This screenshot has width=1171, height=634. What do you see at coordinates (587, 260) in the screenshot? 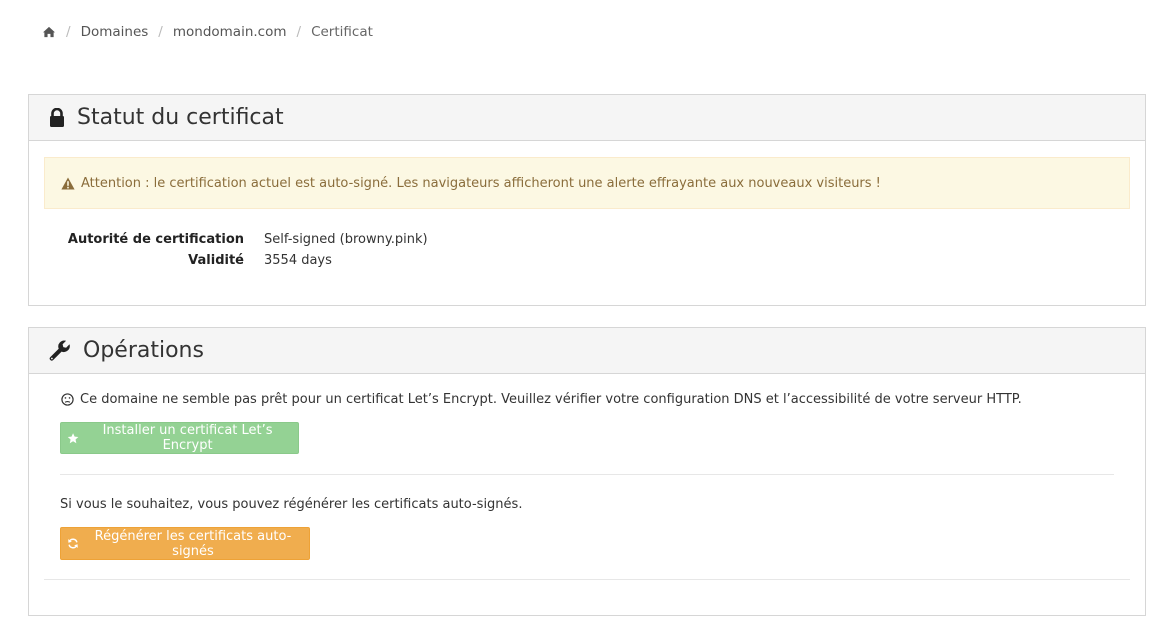
I see `info-row: Validité 3554 days` at bounding box center [587, 260].